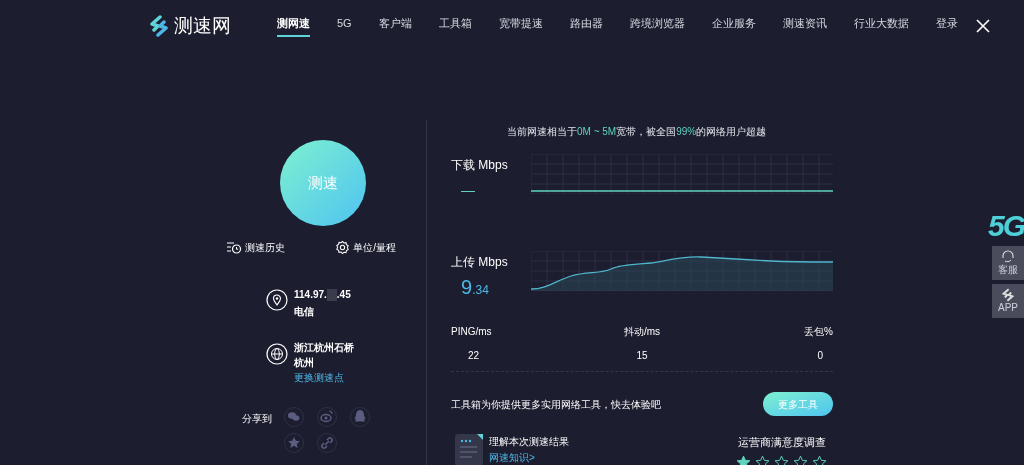 This screenshot has width=1024, height=465. What do you see at coordinates (277, 354) in the screenshot?
I see `globe-icon` at bounding box center [277, 354].